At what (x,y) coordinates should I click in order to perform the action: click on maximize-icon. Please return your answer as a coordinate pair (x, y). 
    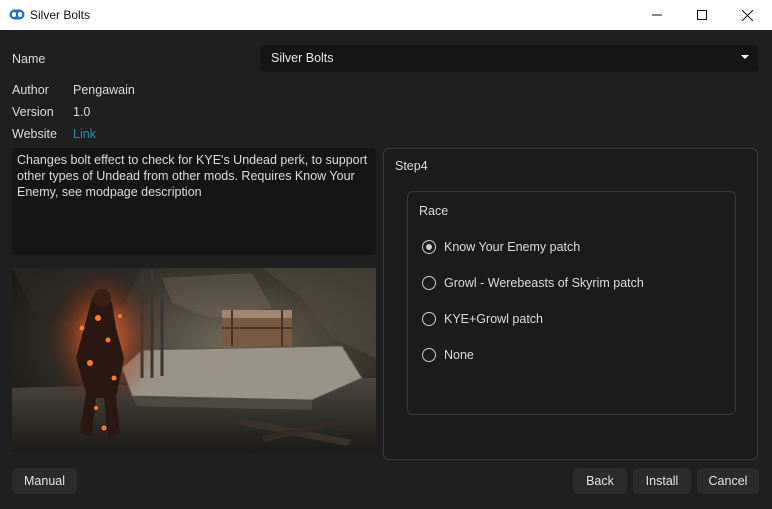
    Looking at the image, I should click on (702, 15).